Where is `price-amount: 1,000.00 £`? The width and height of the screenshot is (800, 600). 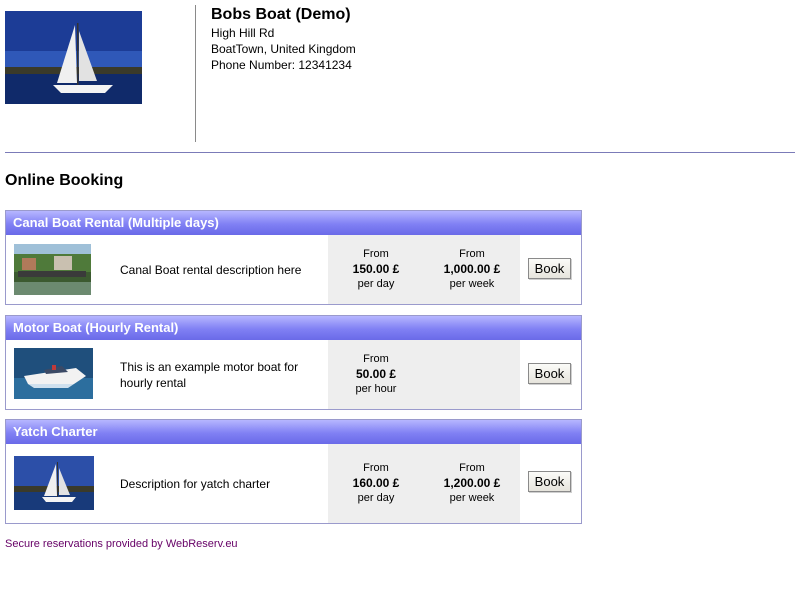
price-amount: 1,000.00 £ is located at coordinates (472, 269).